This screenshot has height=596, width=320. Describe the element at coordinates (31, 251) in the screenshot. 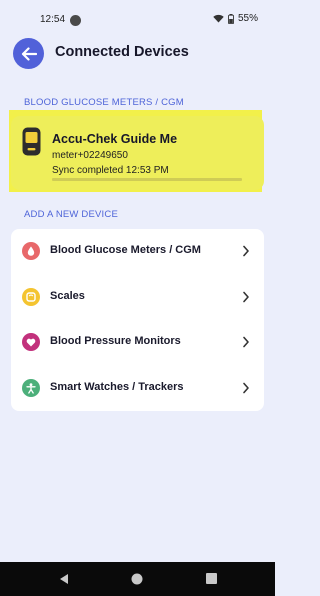

I see `blood-drop-icon` at that location.